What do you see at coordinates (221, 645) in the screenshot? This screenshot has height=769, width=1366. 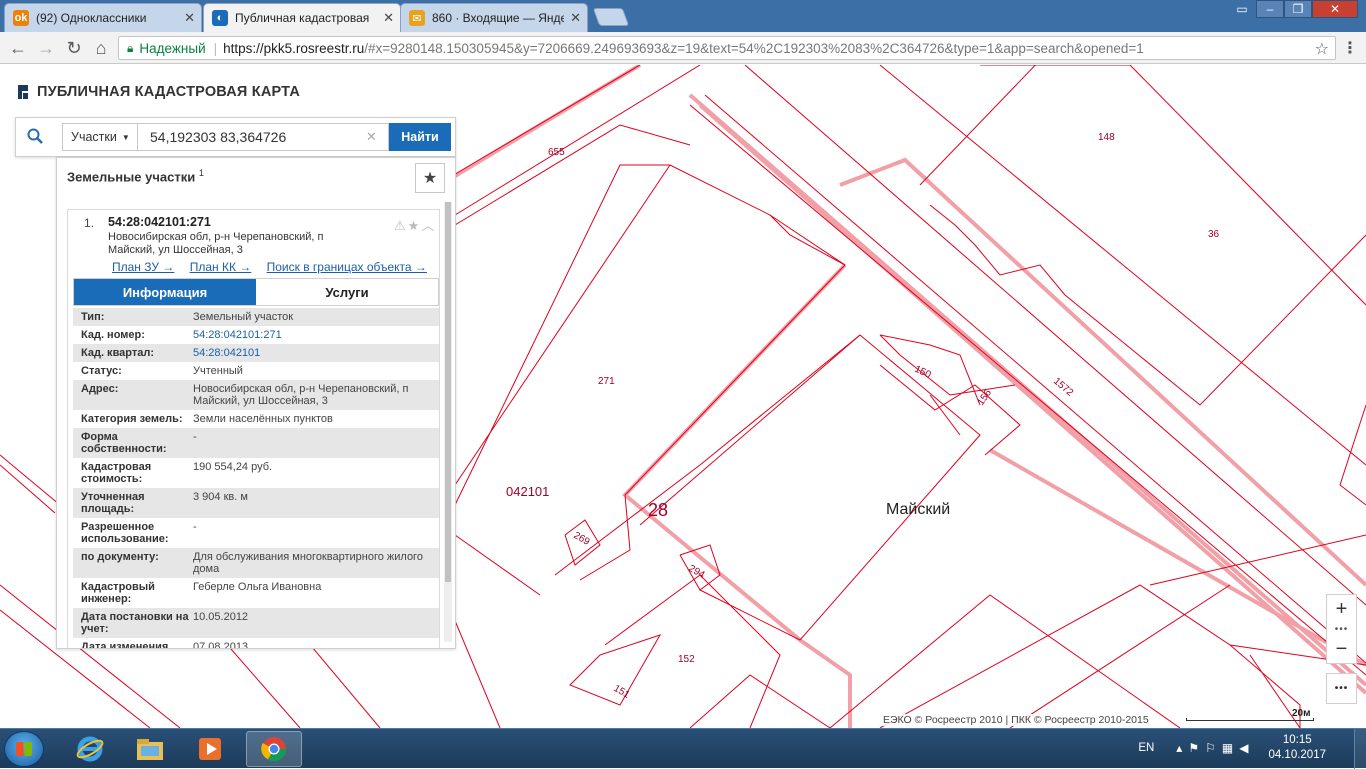 I see `info-value: 07.08.2013` at bounding box center [221, 645].